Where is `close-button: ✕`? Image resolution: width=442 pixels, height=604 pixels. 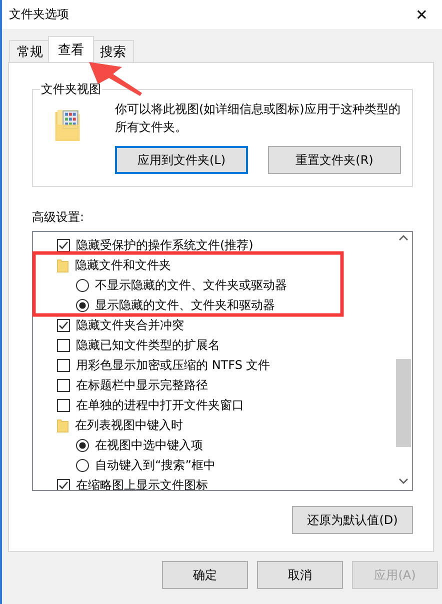
close-button: ✕ is located at coordinates (421, 15).